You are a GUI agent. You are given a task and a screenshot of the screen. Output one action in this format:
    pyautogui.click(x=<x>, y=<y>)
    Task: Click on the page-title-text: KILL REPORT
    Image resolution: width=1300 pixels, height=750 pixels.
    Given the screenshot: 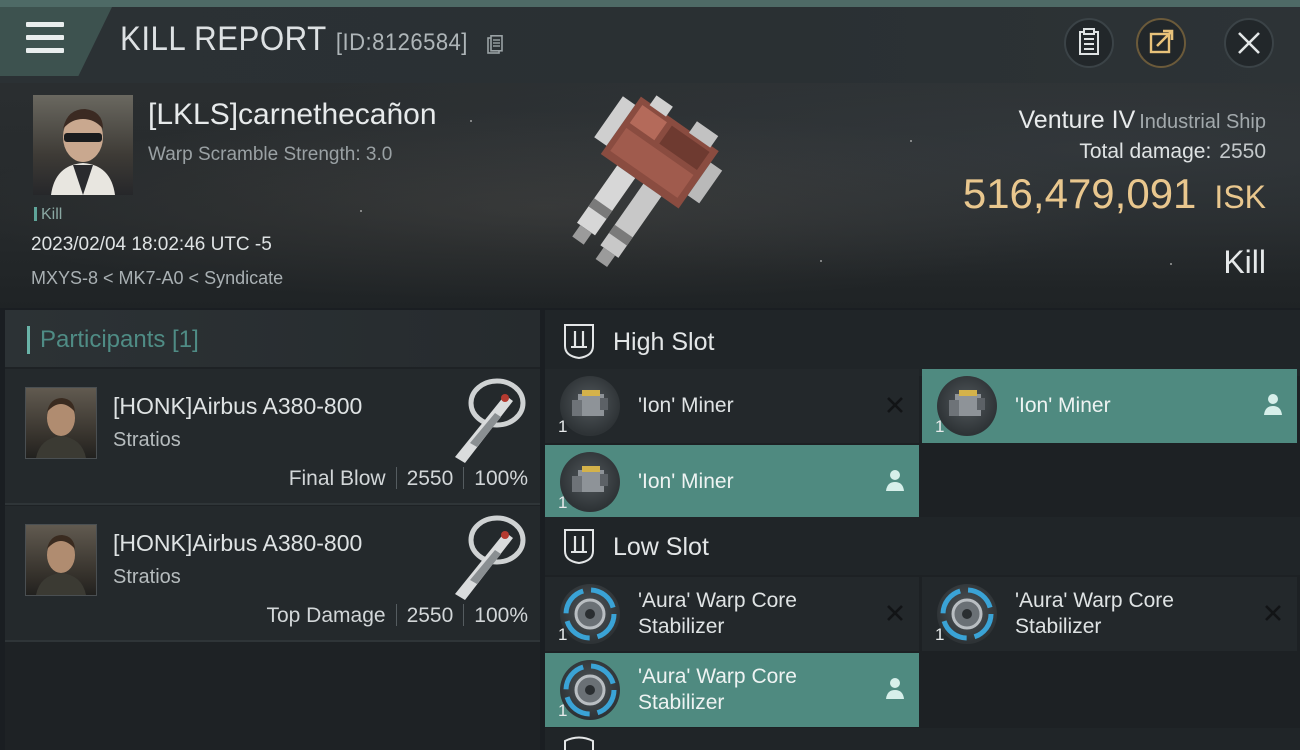 What is the action you would take?
    pyautogui.click(x=223, y=39)
    